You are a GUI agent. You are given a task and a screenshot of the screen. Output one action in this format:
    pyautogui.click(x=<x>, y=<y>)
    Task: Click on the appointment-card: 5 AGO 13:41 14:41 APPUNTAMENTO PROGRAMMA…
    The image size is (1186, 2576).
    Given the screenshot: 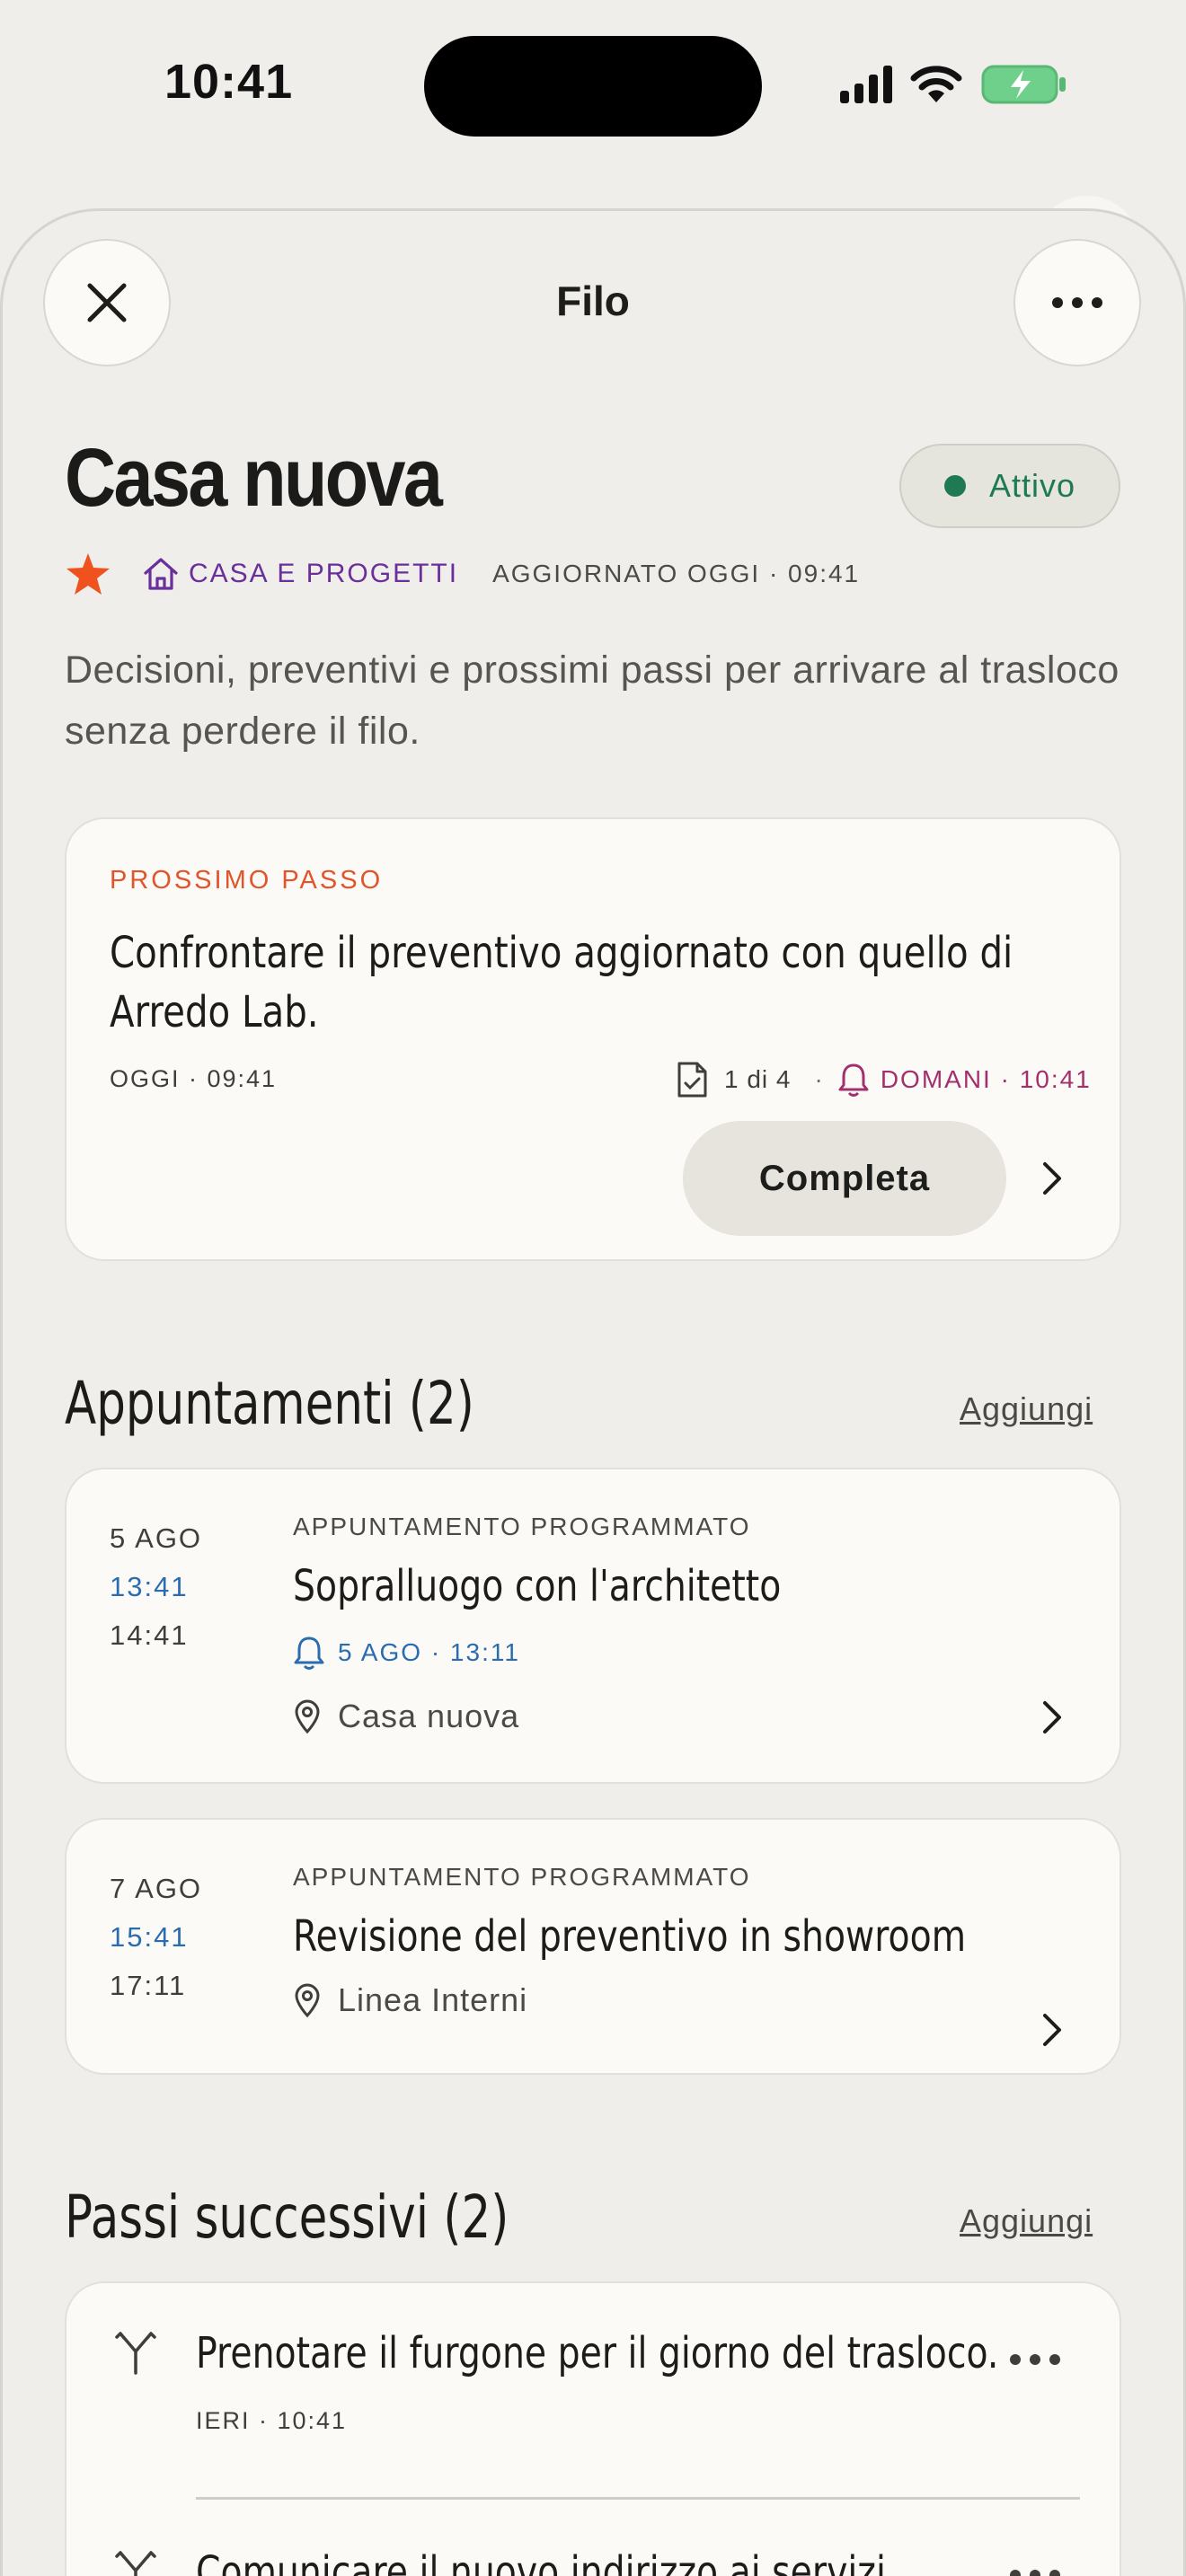 What is the action you would take?
    pyautogui.click(x=593, y=1626)
    